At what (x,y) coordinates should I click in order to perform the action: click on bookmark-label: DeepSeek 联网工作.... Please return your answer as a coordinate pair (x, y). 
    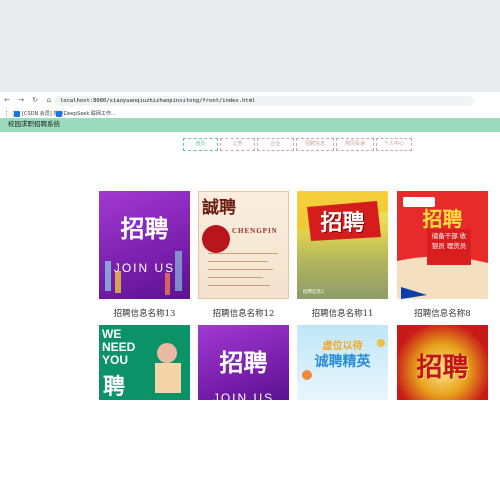
    Looking at the image, I should click on (90, 114).